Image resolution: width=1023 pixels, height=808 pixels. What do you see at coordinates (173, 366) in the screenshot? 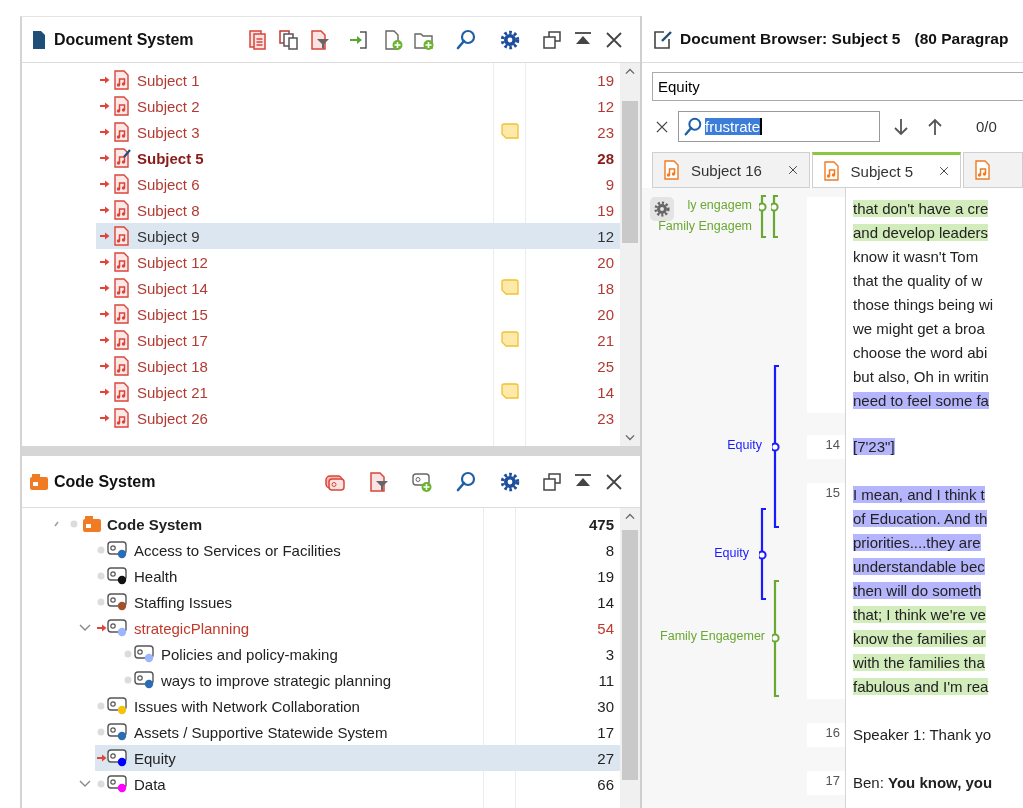
I see `document-name: Subject 18` at bounding box center [173, 366].